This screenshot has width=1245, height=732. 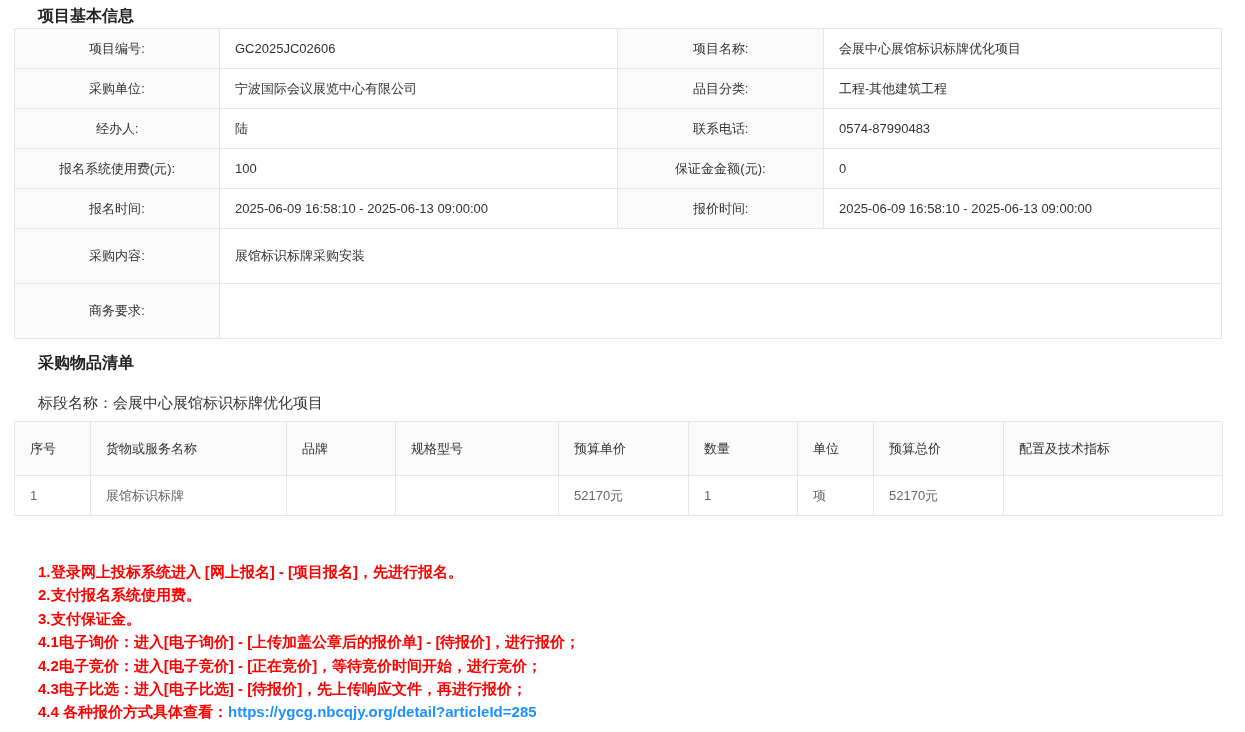 What do you see at coordinates (133, 712) in the screenshot?
I see `instruction-text: 4.4 各种报价方式具体查看：` at bounding box center [133, 712].